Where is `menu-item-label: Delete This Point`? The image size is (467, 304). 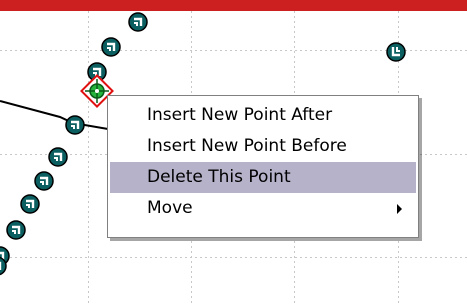 menu-item-label: Delete This Point is located at coordinates (219, 177).